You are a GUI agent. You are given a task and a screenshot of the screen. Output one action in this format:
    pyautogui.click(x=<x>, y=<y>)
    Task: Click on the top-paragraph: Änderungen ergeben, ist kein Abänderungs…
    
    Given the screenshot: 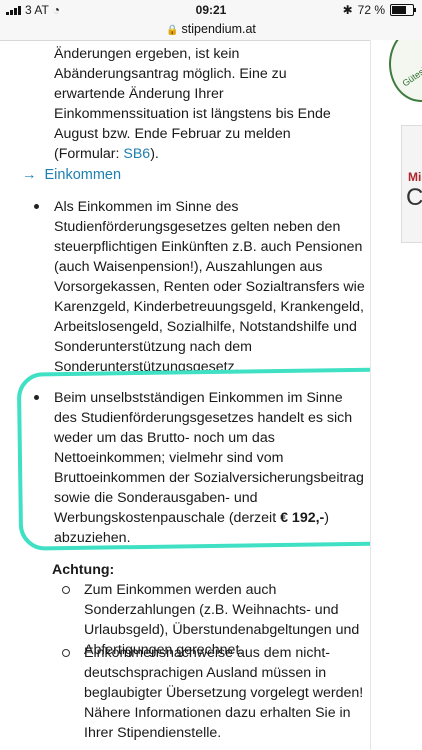 What is the action you would take?
    pyautogui.click(x=206, y=104)
    